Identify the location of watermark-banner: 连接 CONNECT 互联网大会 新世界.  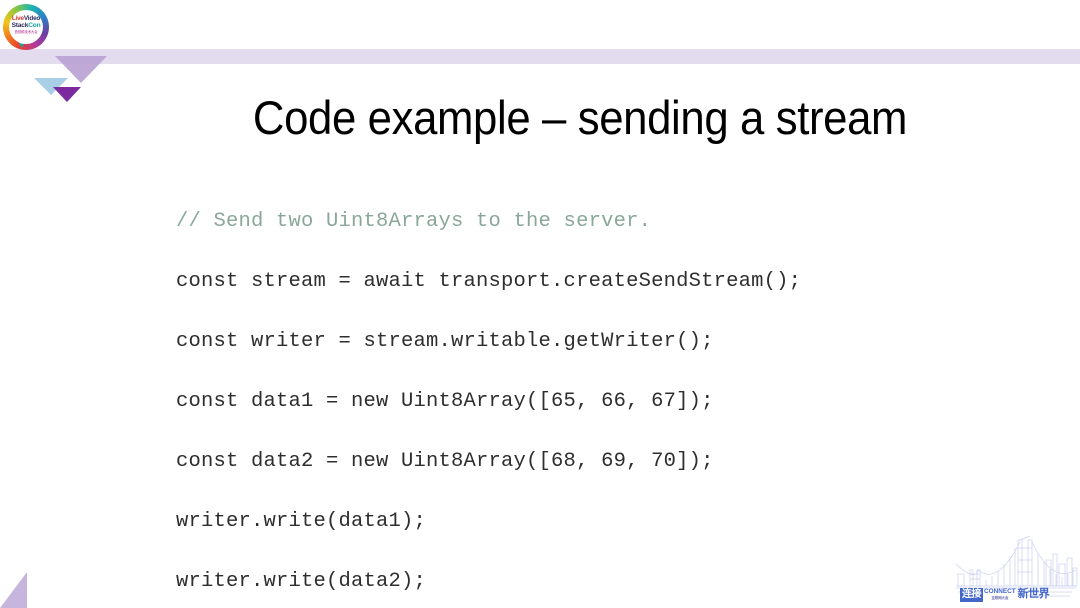
(1005, 594).